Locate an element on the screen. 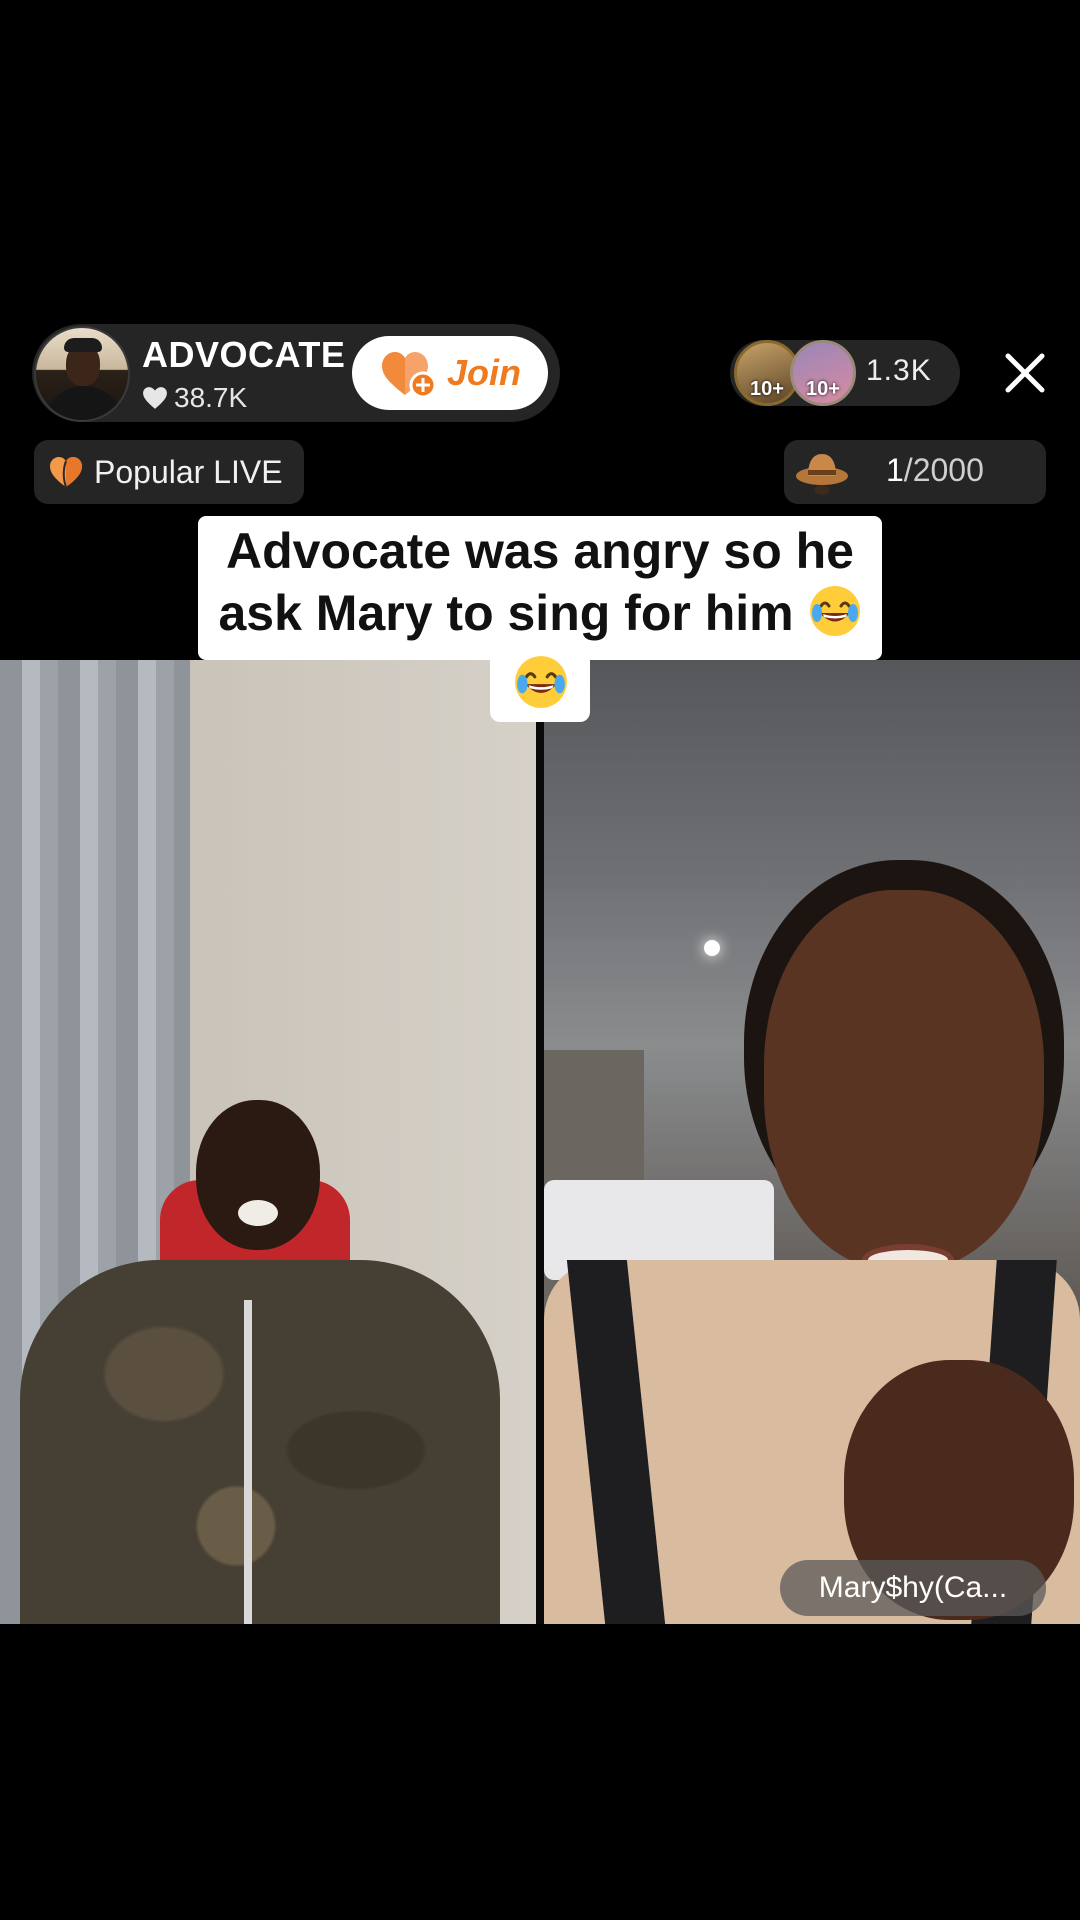 This screenshot has width=1080, height=1920. avatar-body is located at coordinates (84, 403).